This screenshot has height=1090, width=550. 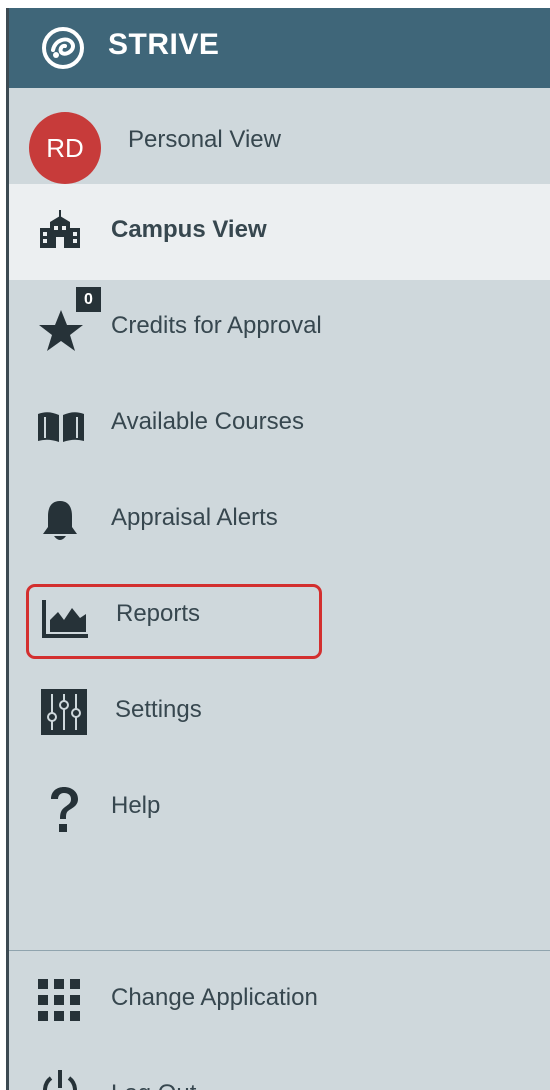 I want to click on avatar: RD, so click(x=65, y=148).